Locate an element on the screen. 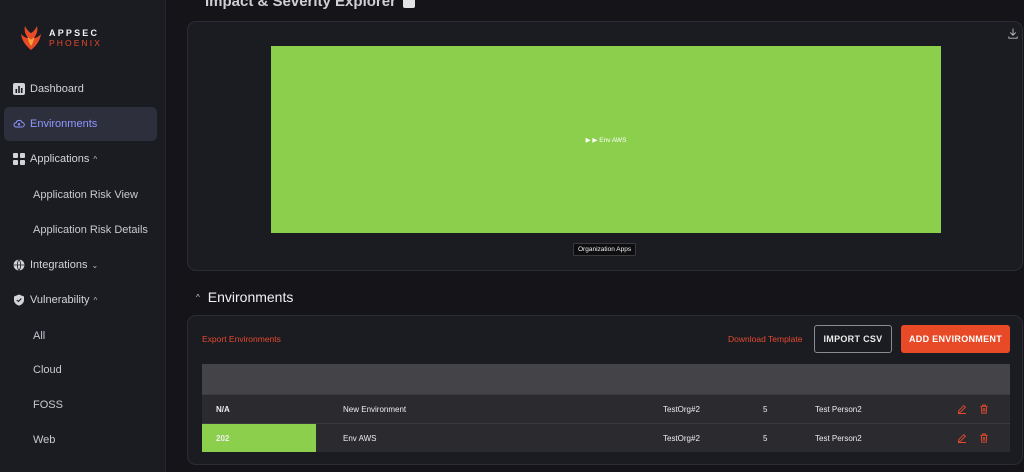 Image resolution: width=1024 pixels, height=472 pixels. sidebar-subitem-foss: FOSS is located at coordinates (48, 405).